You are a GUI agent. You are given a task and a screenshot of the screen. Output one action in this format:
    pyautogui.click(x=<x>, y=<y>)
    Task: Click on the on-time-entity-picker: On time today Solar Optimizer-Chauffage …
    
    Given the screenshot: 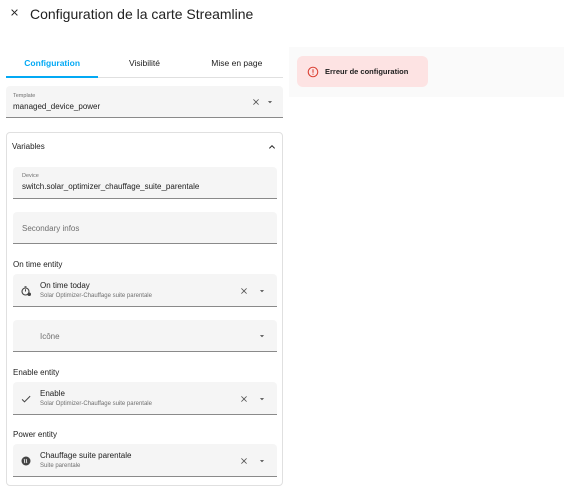 What is the action you would take?
    pyautogui.click(x=145, y=290)
    